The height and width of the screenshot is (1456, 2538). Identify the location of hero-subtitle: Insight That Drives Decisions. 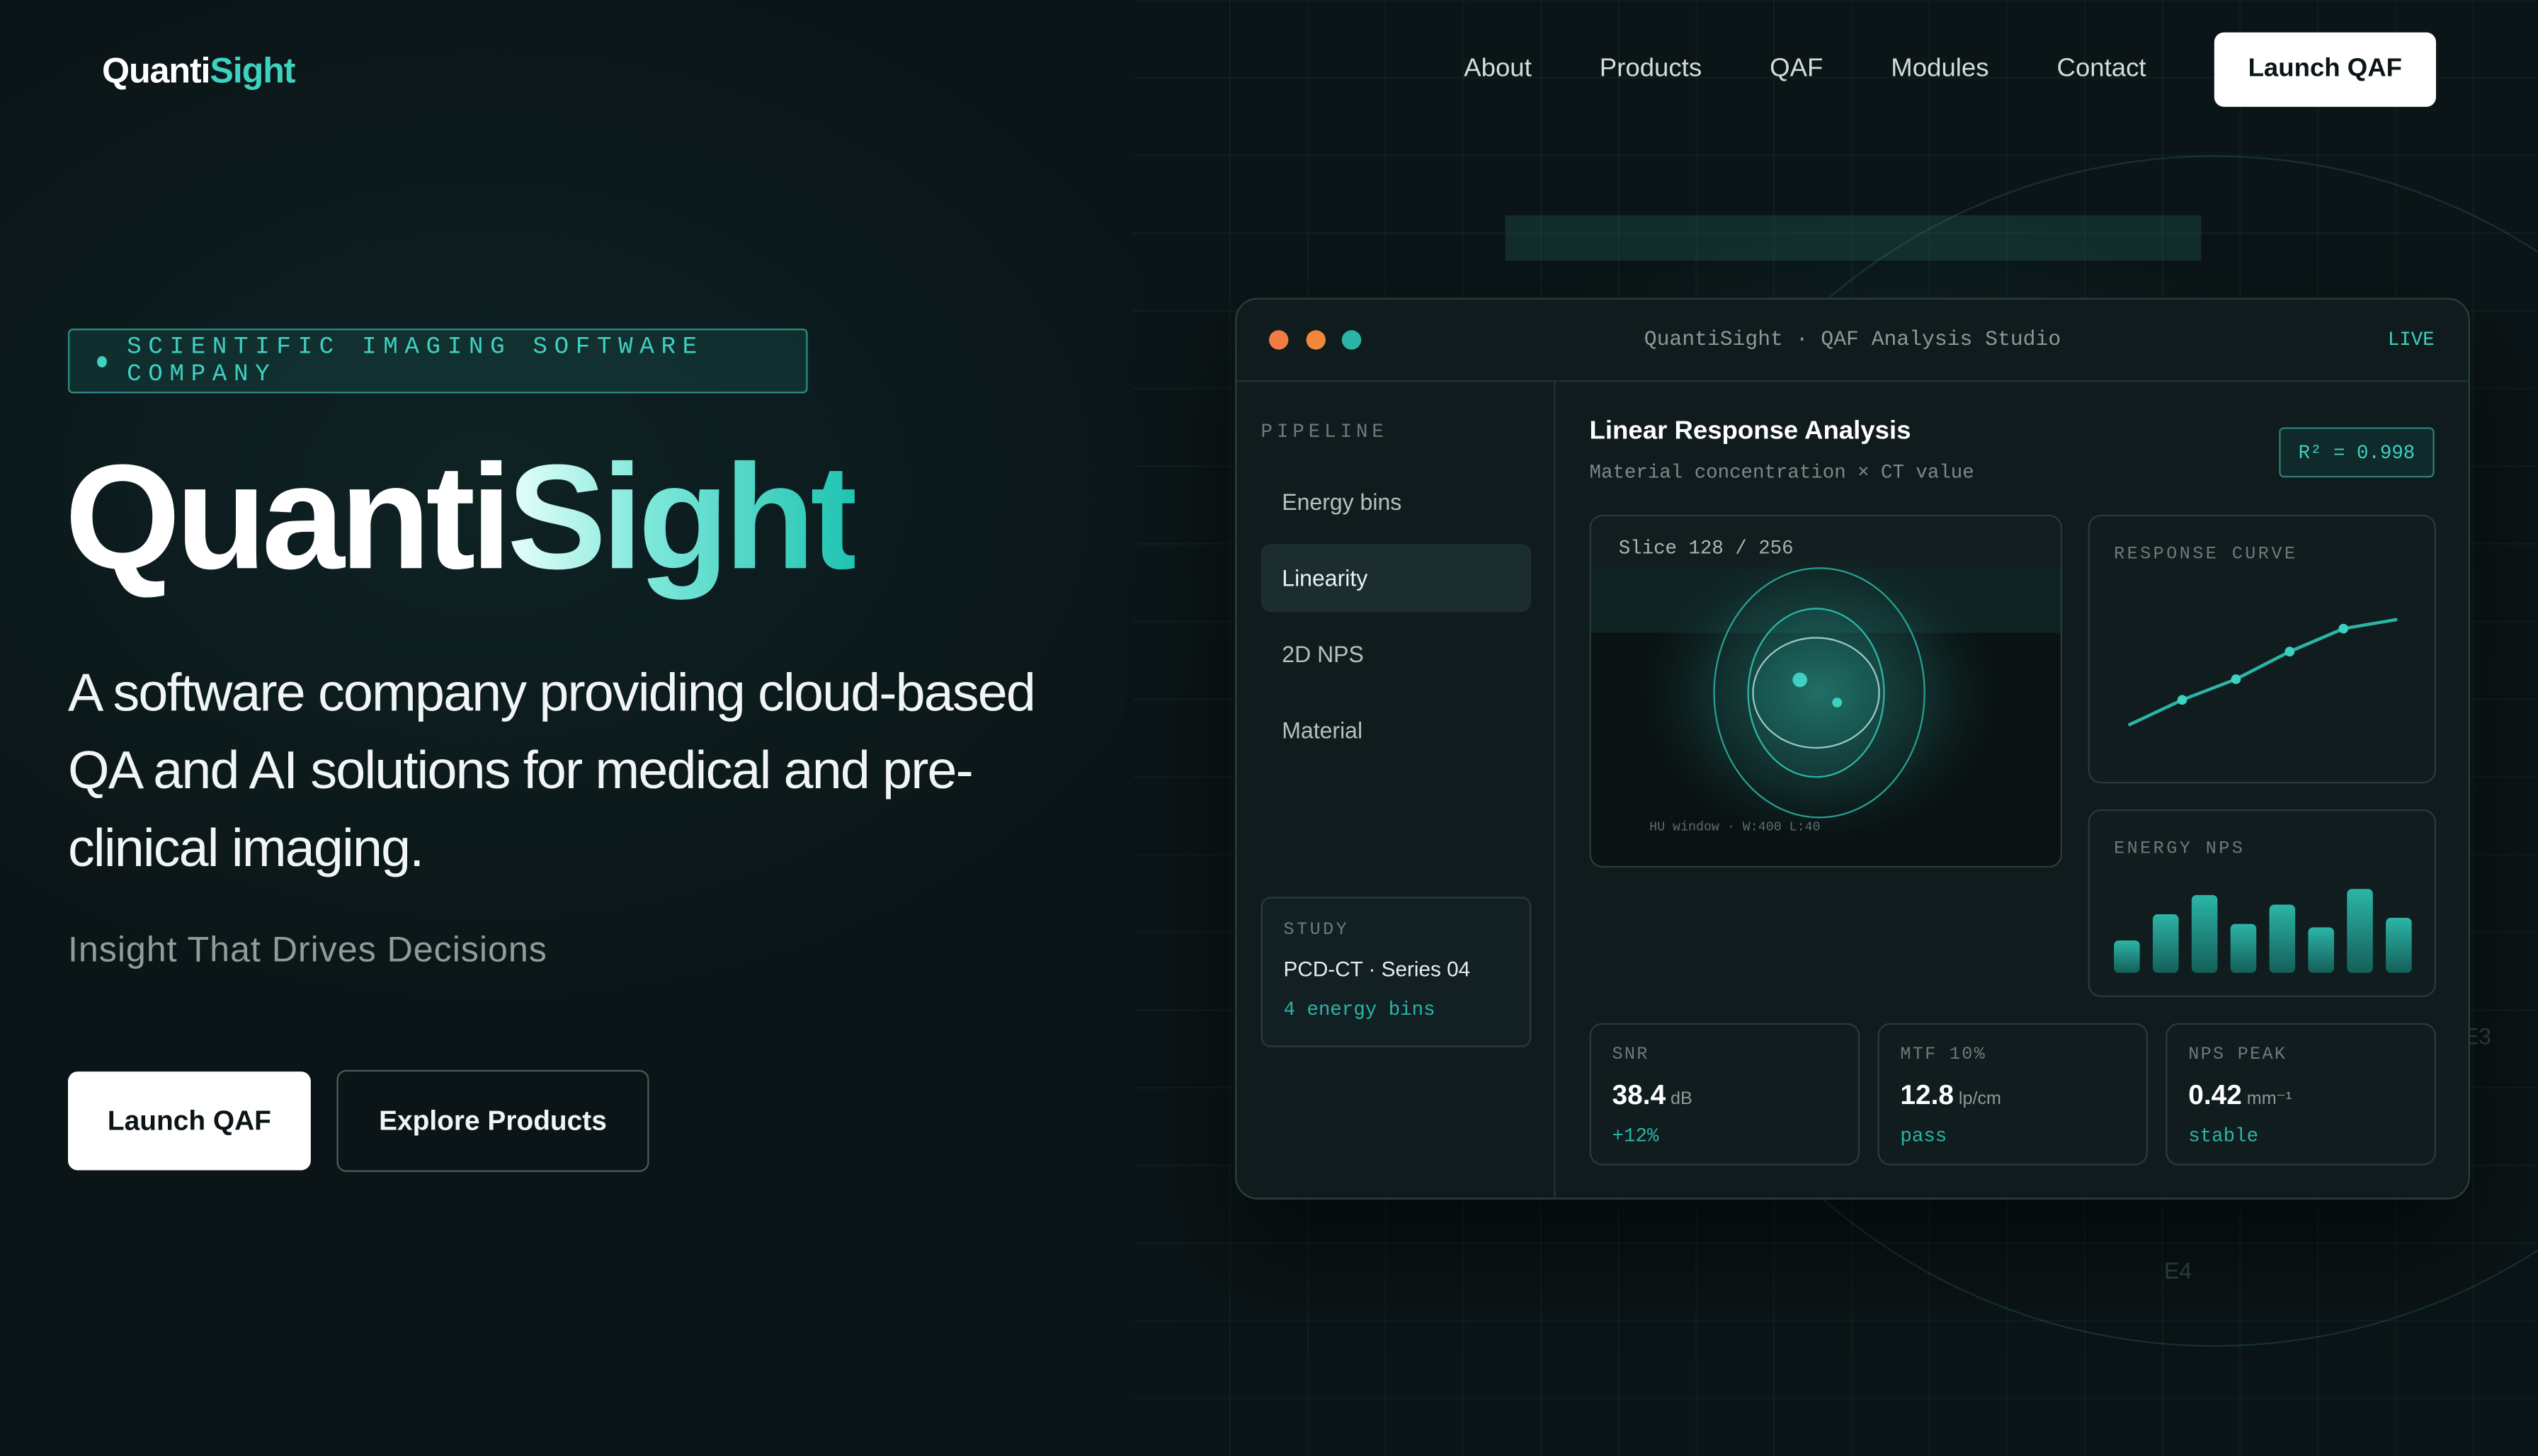
(307, 949).